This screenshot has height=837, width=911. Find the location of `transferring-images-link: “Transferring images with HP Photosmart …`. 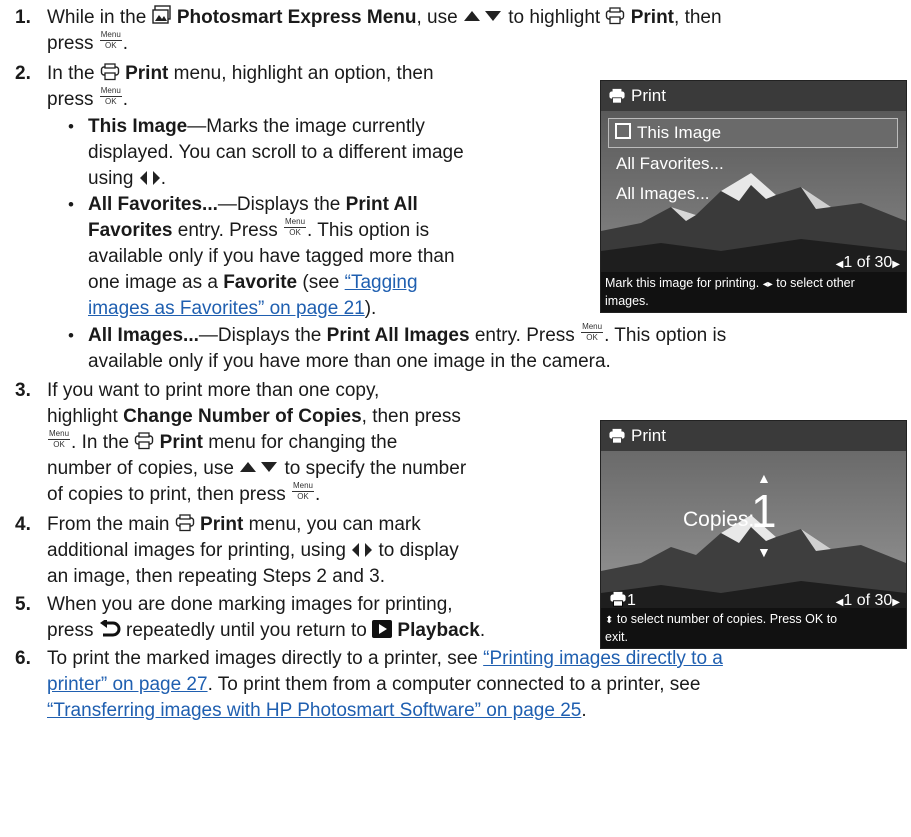

transferring-images-link: “Transferring images with HP Photosmart … is located at coordinates (314, 710).